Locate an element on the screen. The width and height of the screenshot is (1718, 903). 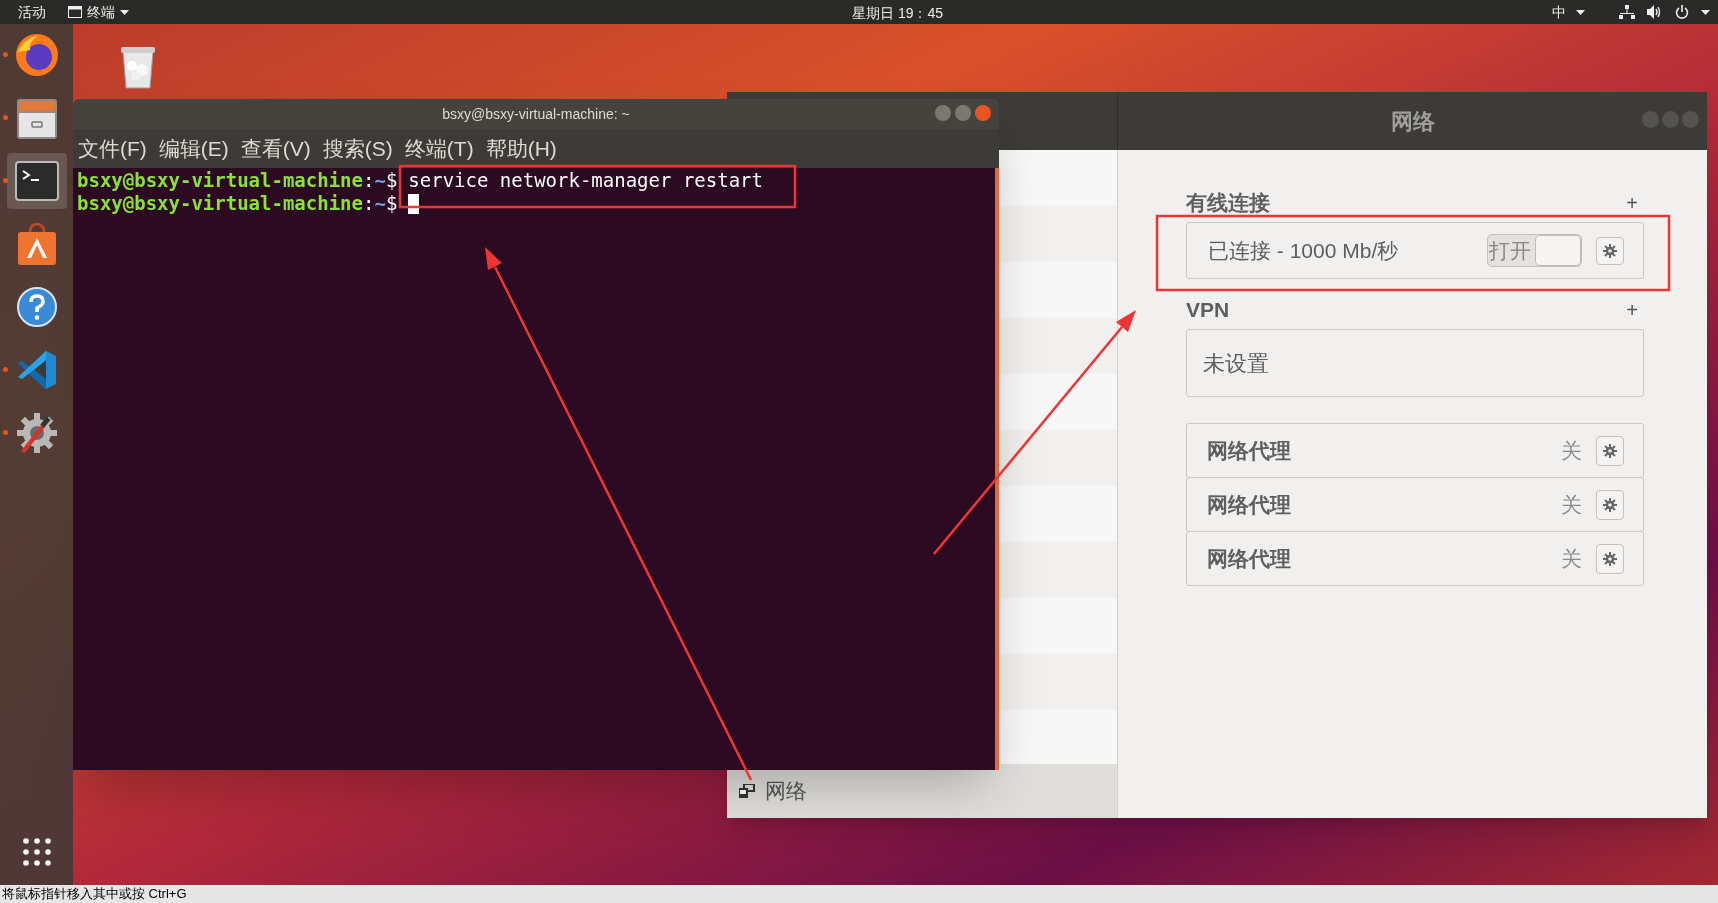
activities-button: 活动 is located at coordinates (43, 12).